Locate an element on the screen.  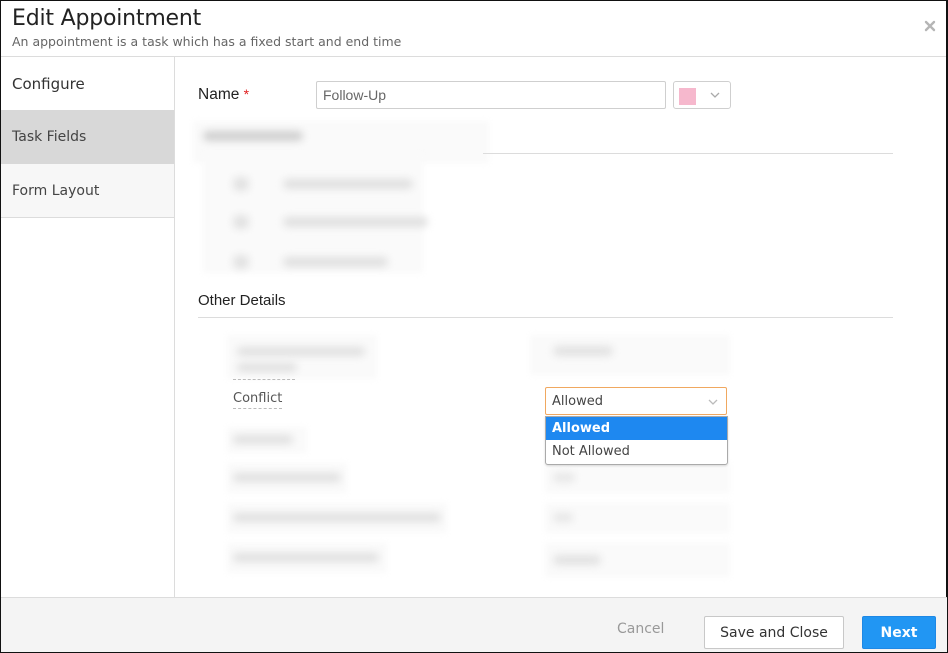
color-swatch is located at coordinates (687, 96).